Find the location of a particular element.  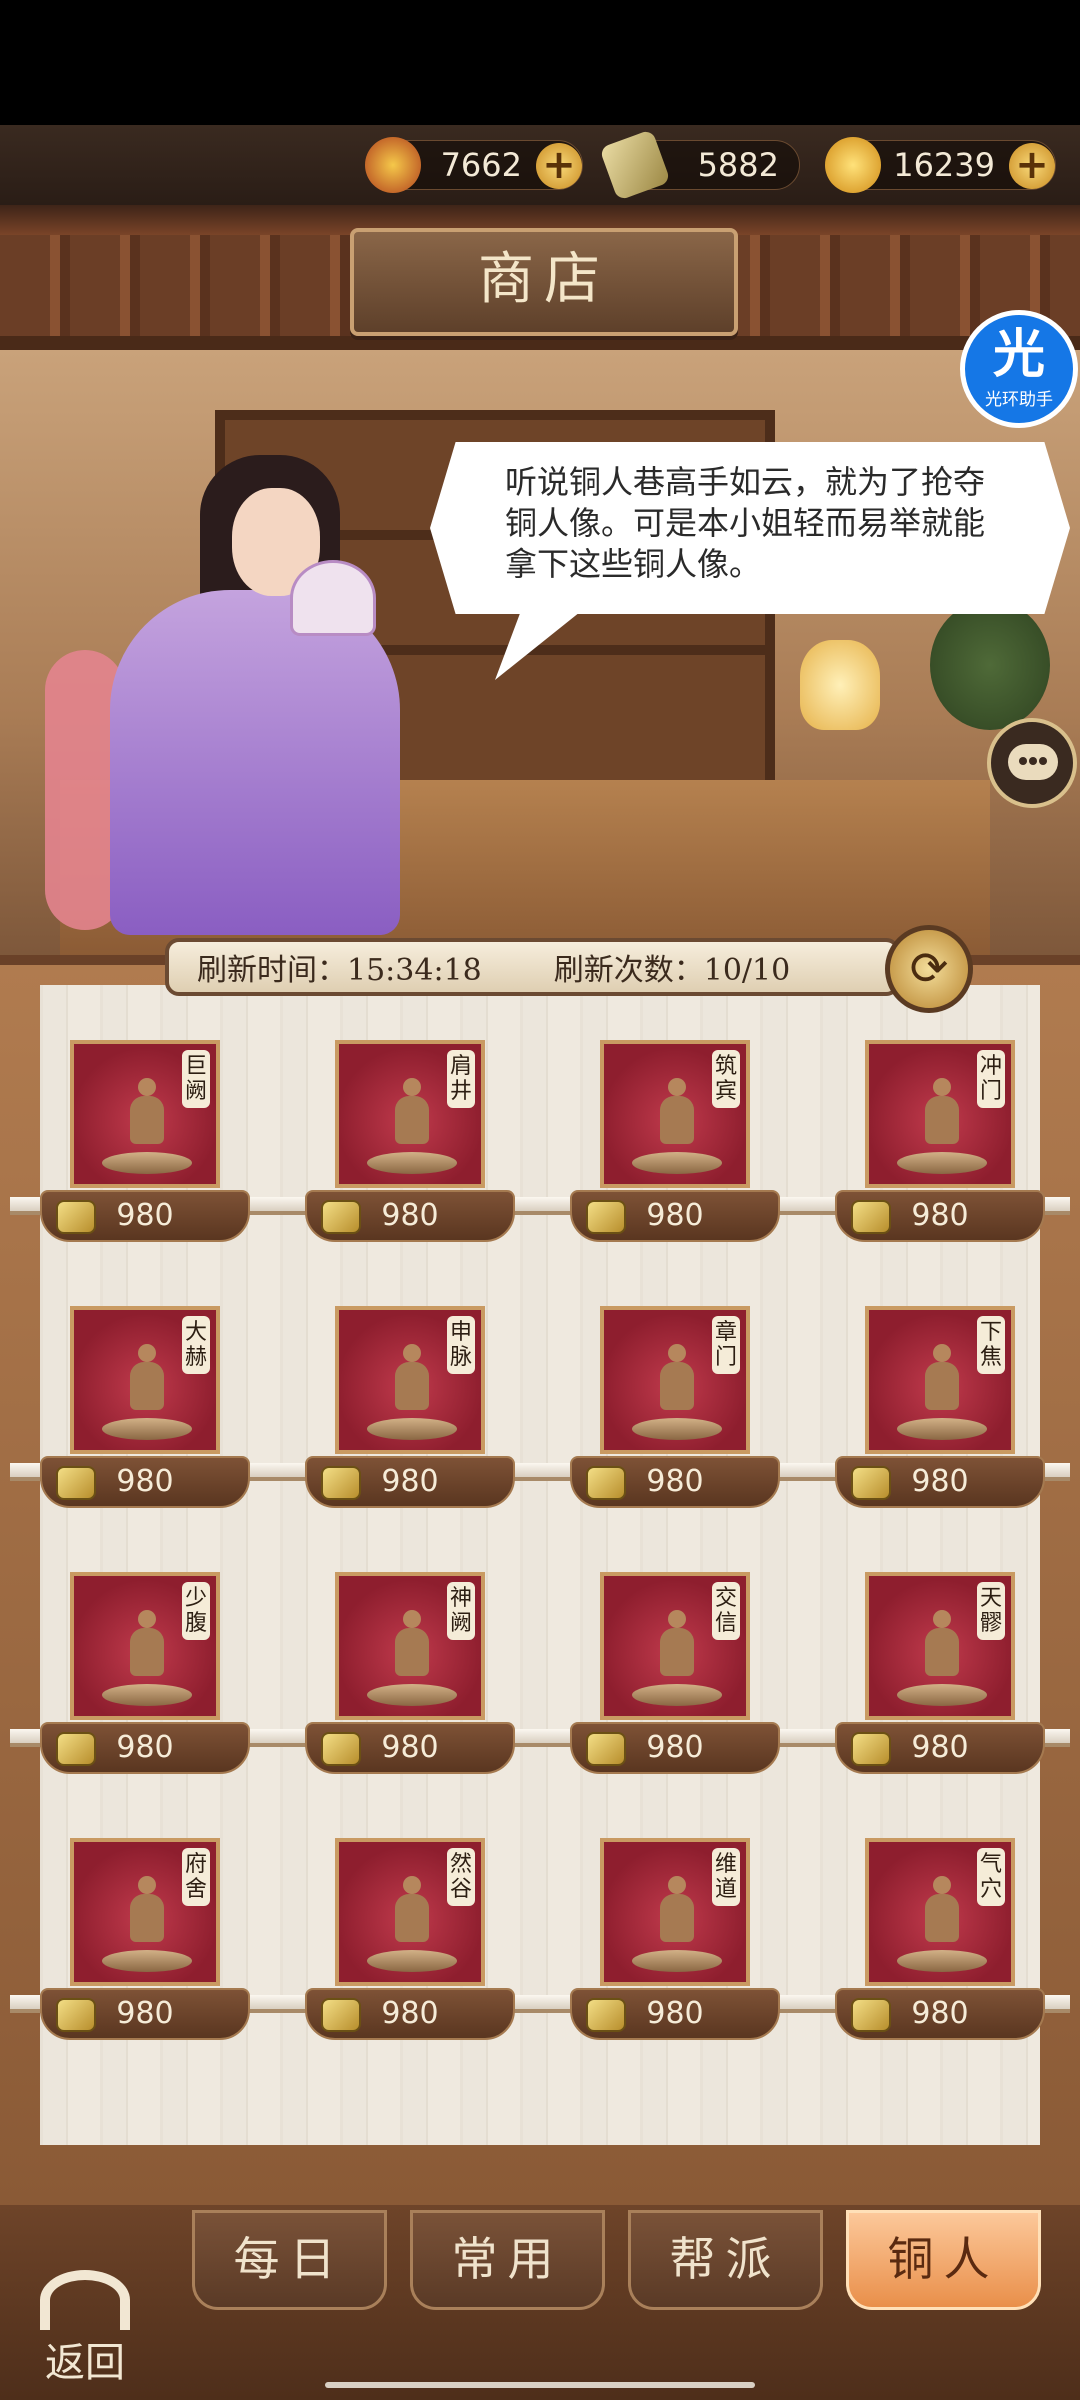

item-card: 下焦 is located at coordinates (940, 1380).